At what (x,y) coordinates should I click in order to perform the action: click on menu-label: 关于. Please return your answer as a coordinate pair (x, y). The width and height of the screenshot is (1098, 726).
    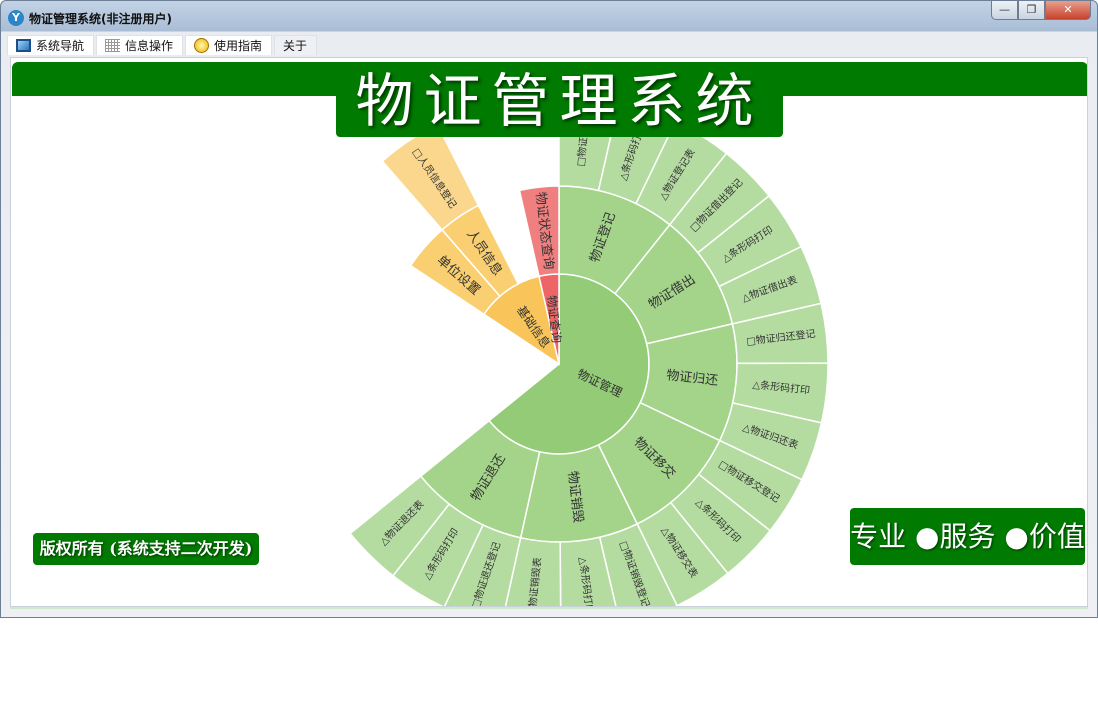
    Looking at the image, I should click on (295, 46).